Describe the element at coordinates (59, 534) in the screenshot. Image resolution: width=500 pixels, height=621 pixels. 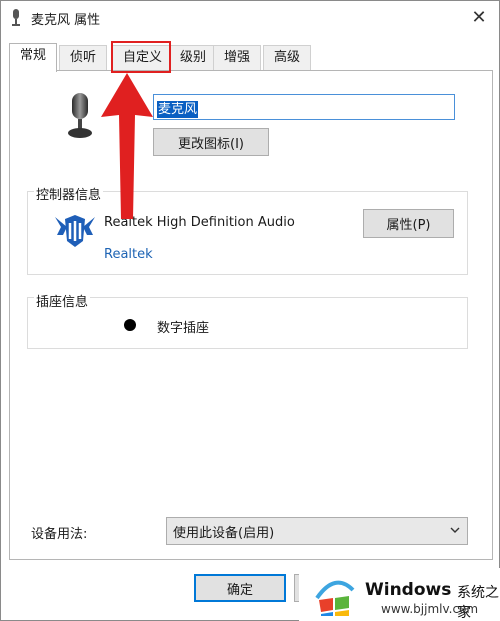
I see `device-usage-label: 设备用法:` at that location.